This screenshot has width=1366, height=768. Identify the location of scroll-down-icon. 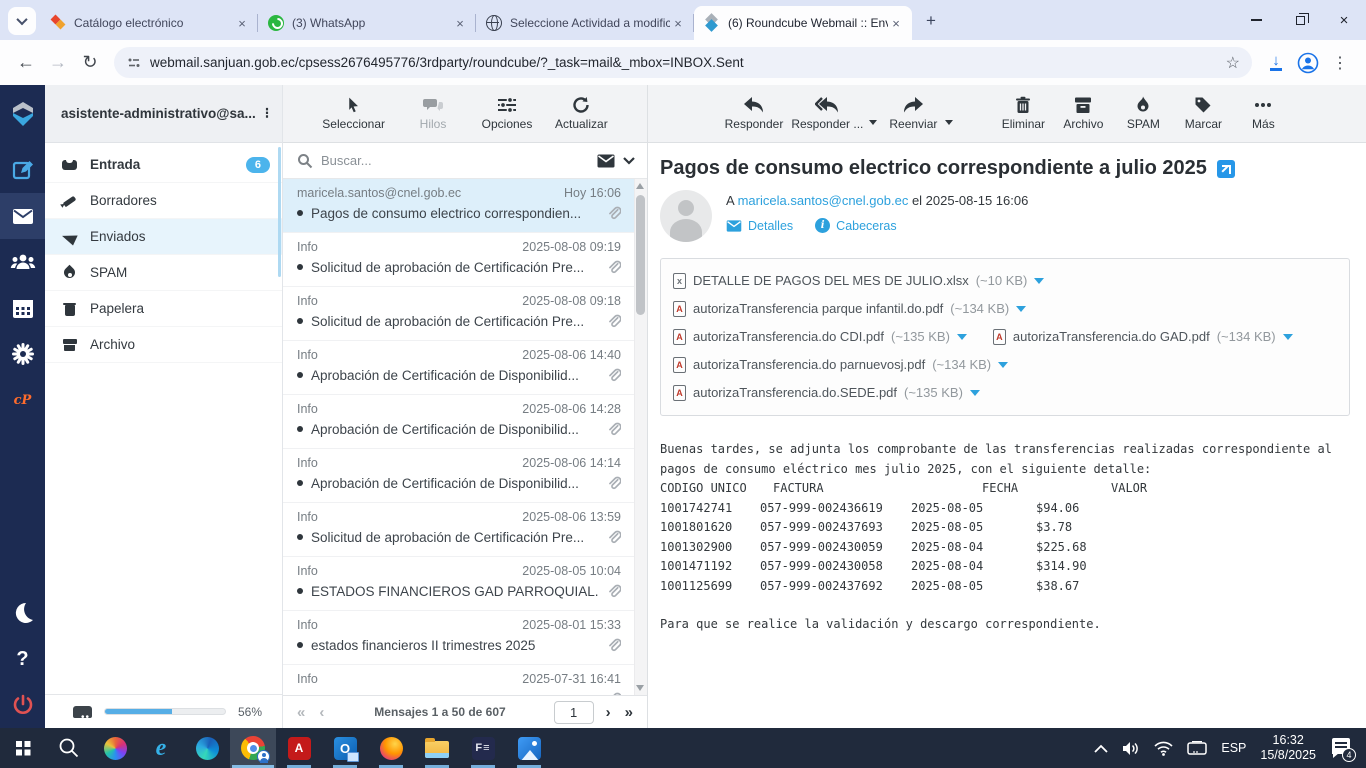
(640, 688).